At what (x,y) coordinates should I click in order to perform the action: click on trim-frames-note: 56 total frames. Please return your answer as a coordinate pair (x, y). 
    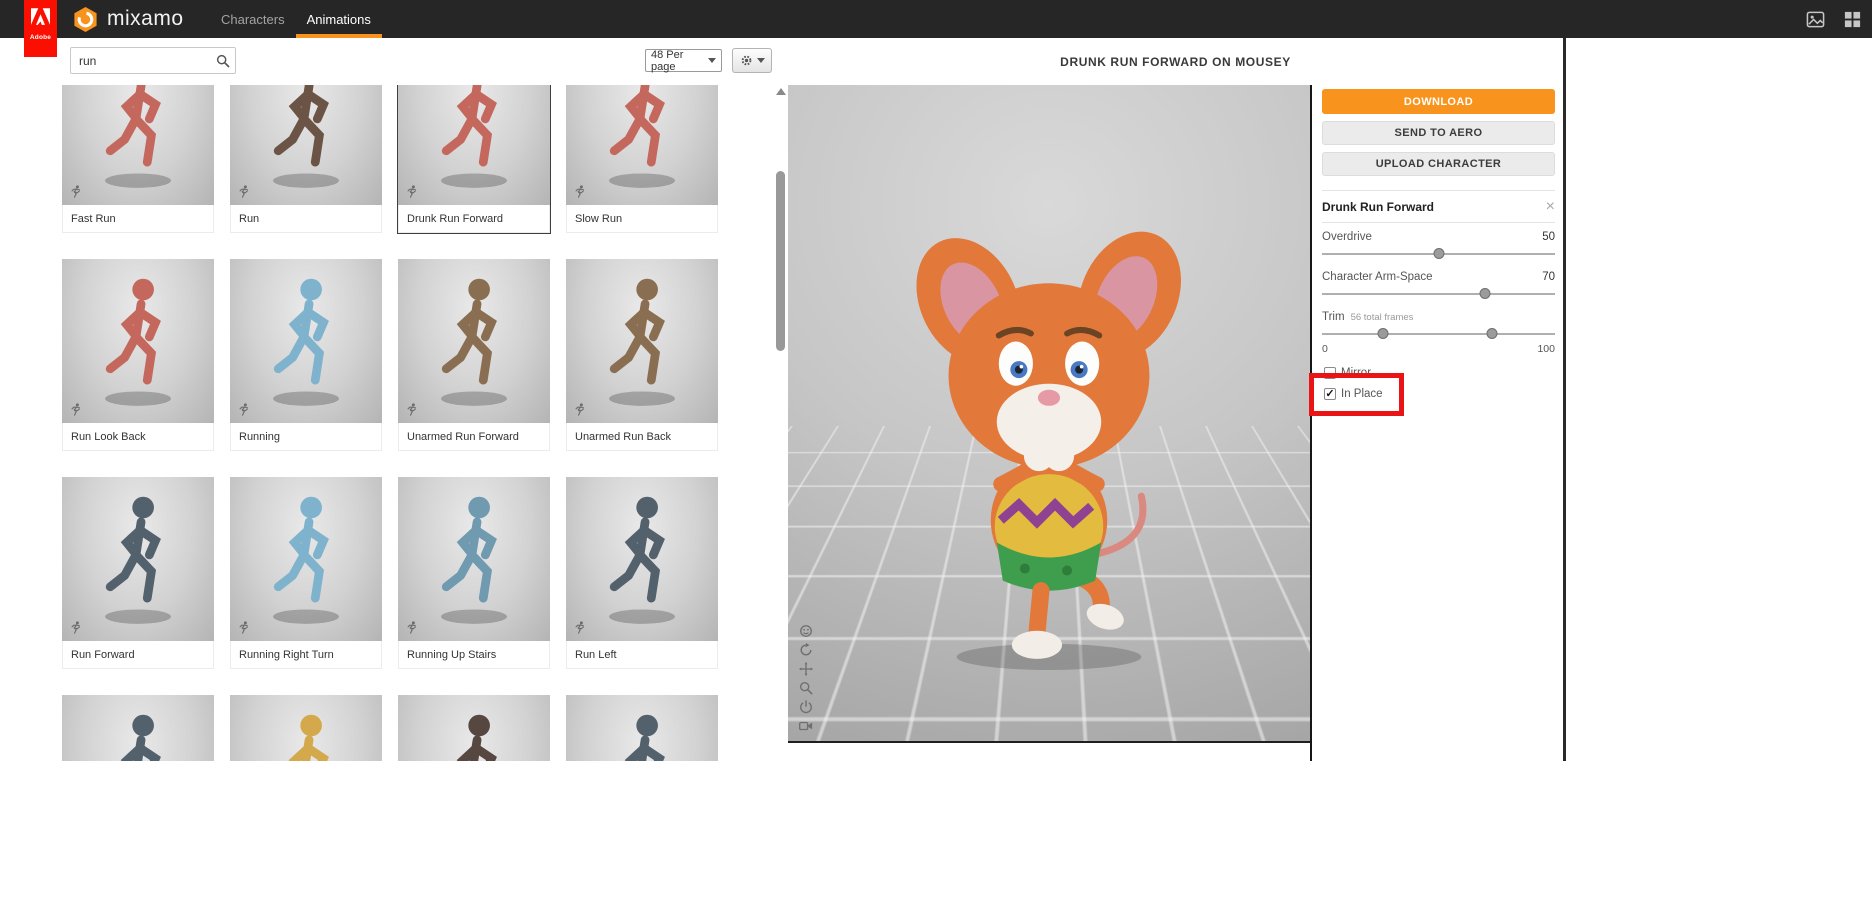
    Looking at the image, I should click on (1382, 317).